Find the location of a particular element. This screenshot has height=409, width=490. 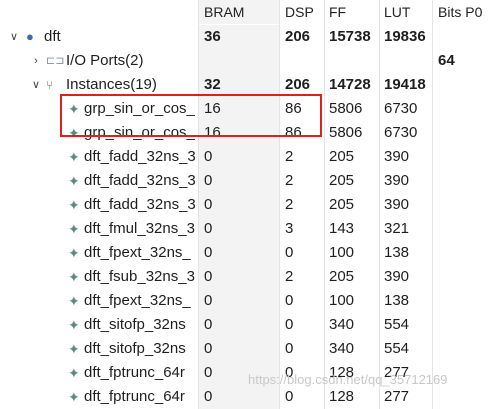

header-bram: BRAM is located at coordinates (239, 12).